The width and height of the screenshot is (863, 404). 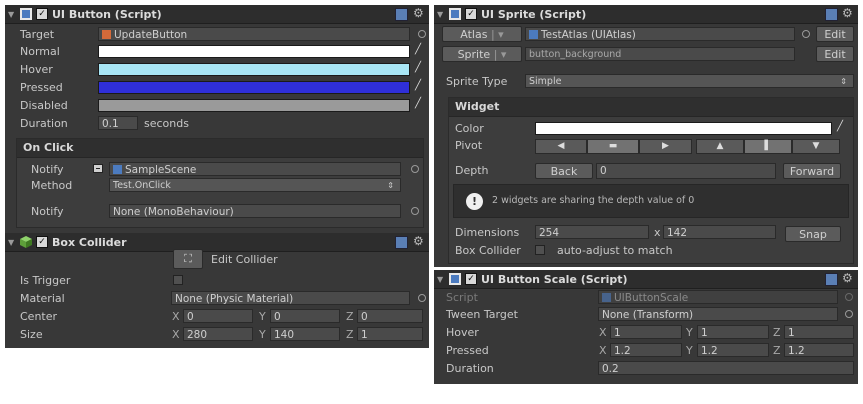 What do you see at coordinates (843, 81) in the screenshot?
I see `dropdown-arrow-icon: ⇕` at bounding box center [843, 81].